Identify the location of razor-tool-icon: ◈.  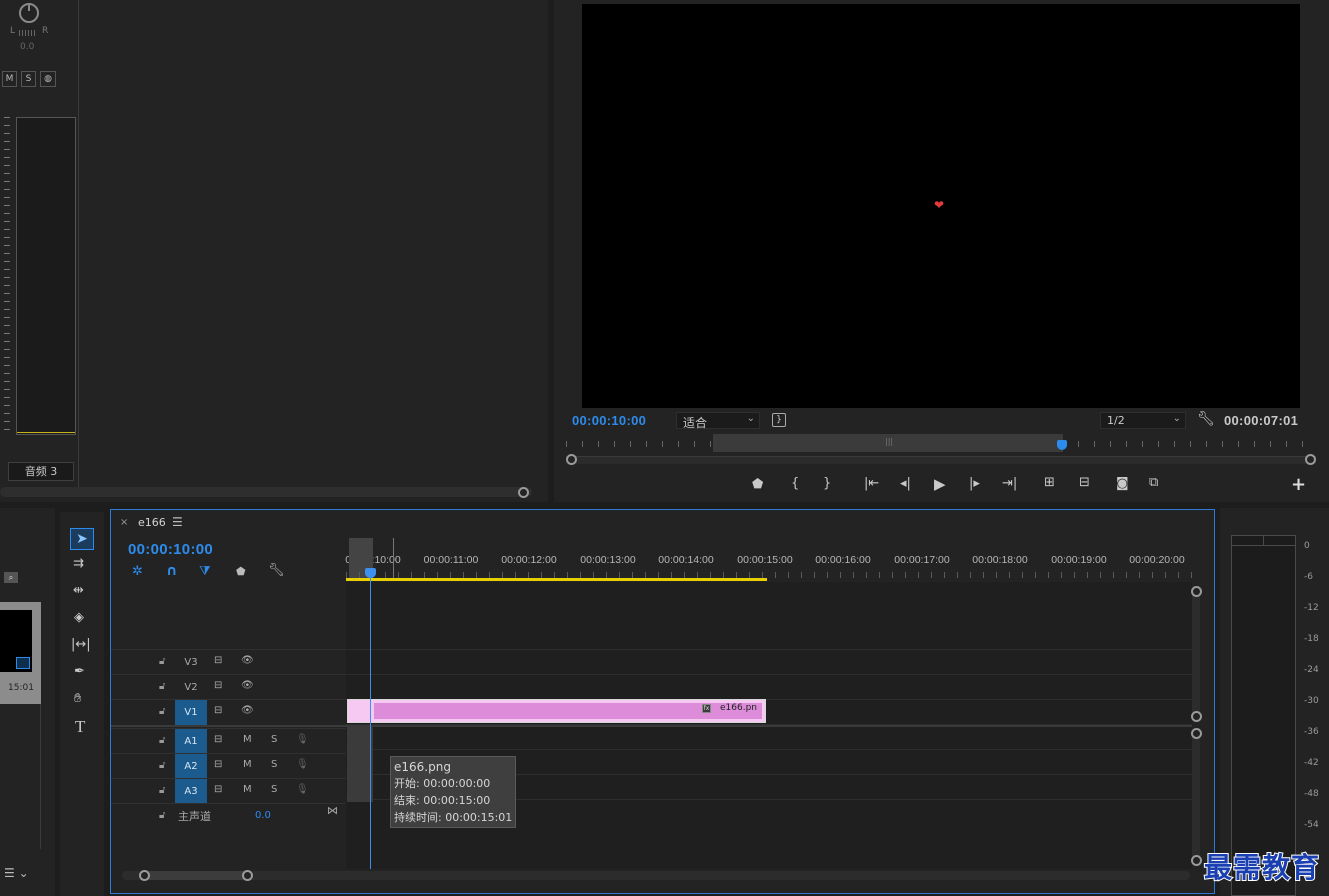
(79, 617).